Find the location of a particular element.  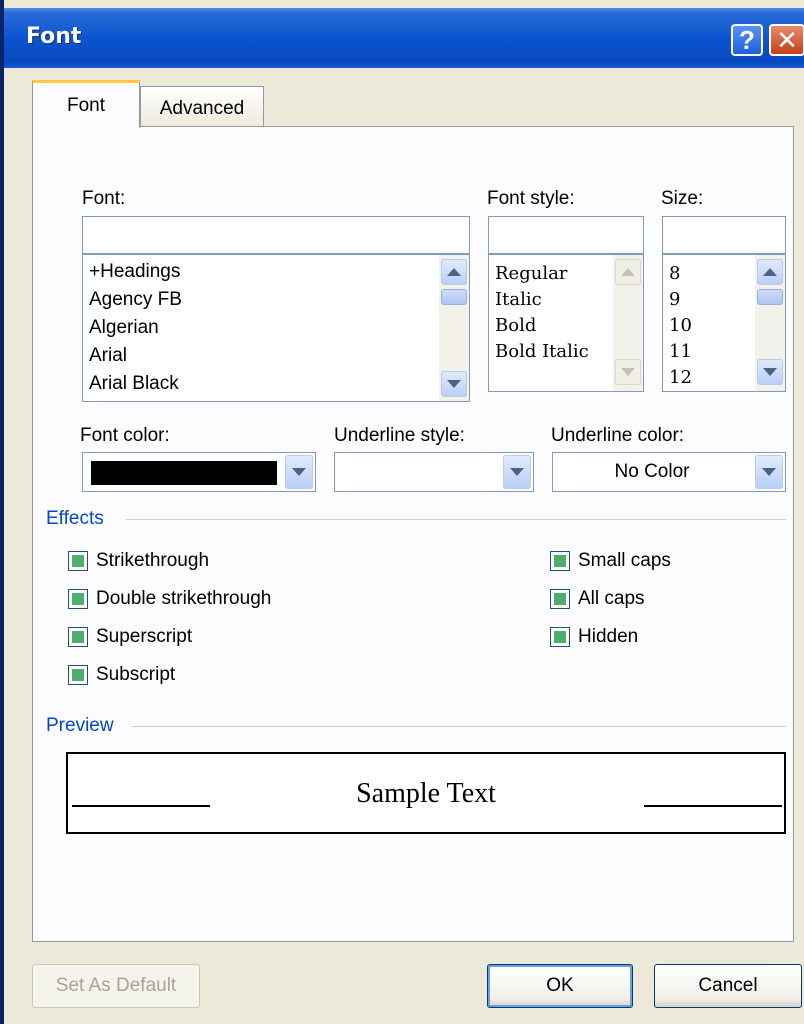

superscript-checkbox: Superscript is located at coordinates (130, 637).